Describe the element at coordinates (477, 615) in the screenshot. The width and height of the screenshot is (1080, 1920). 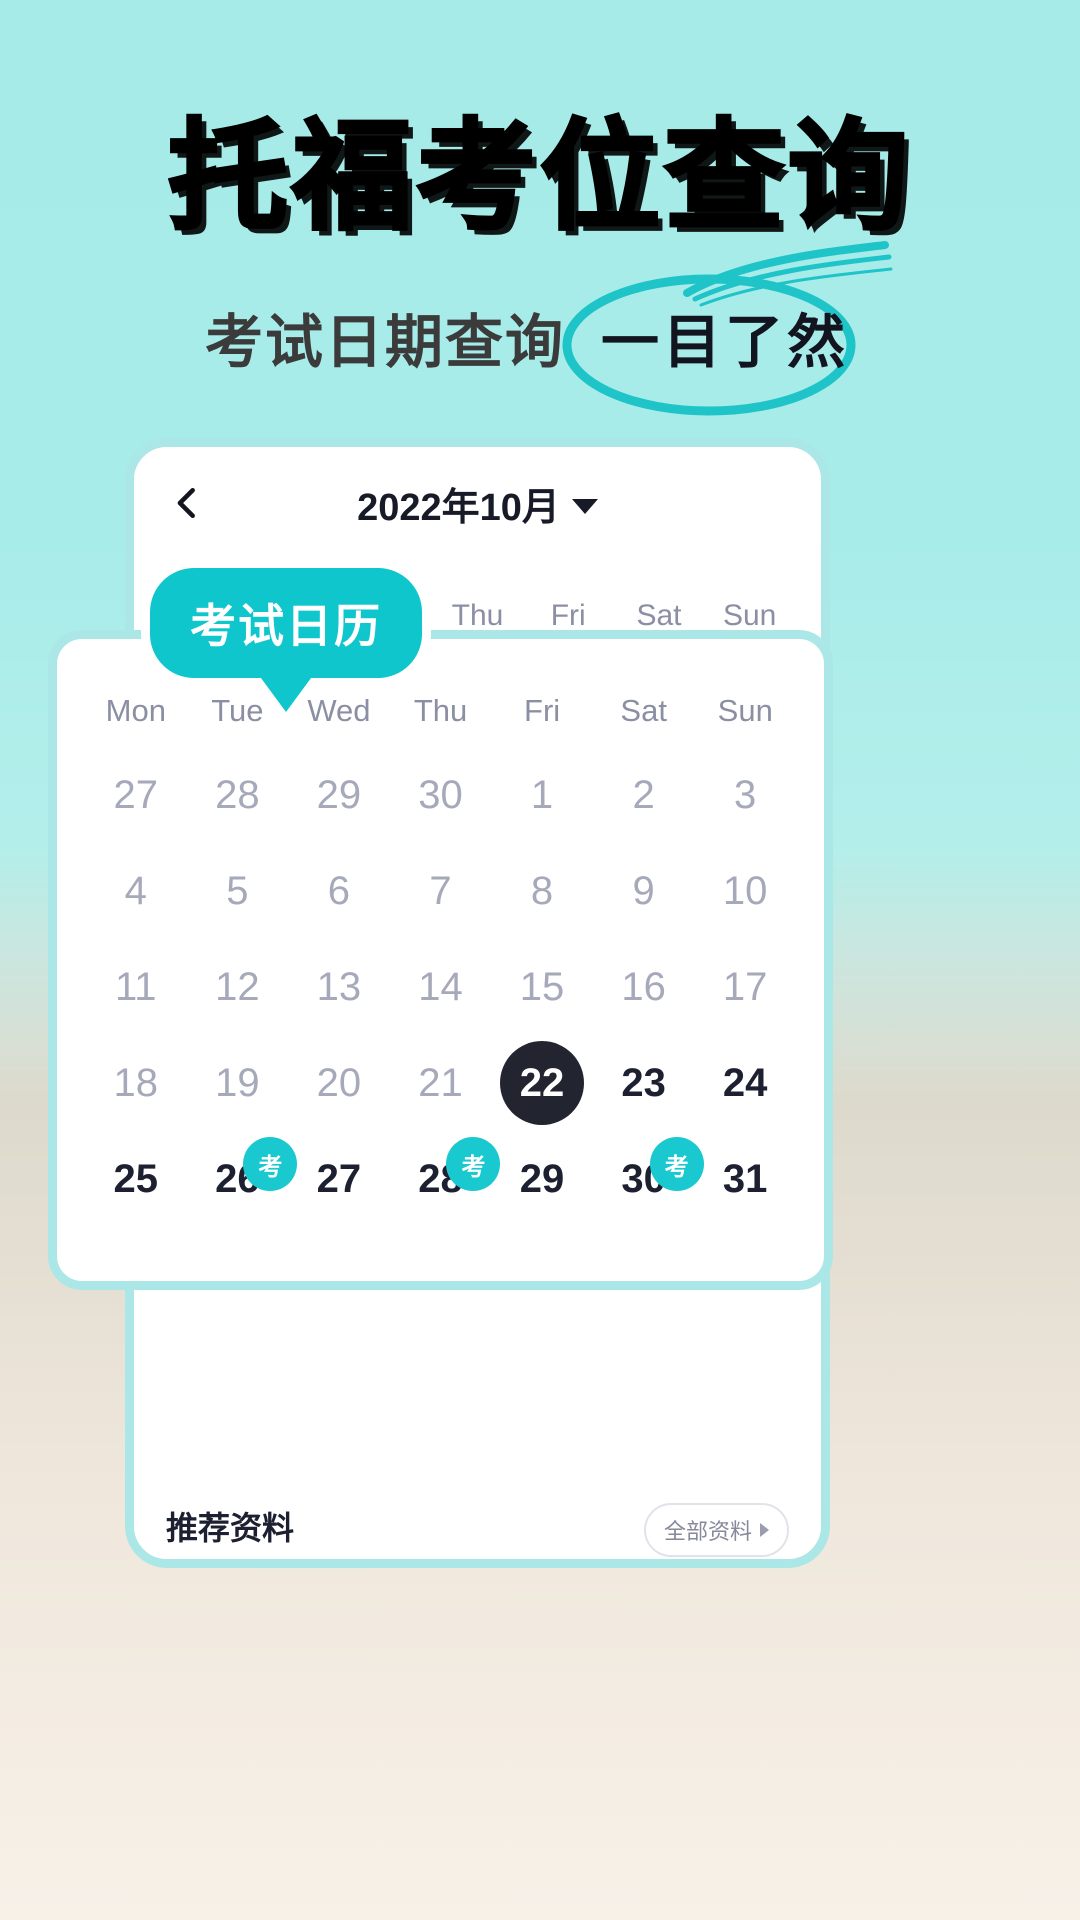
I see `bg-weekday-thu: Thu` at that location.